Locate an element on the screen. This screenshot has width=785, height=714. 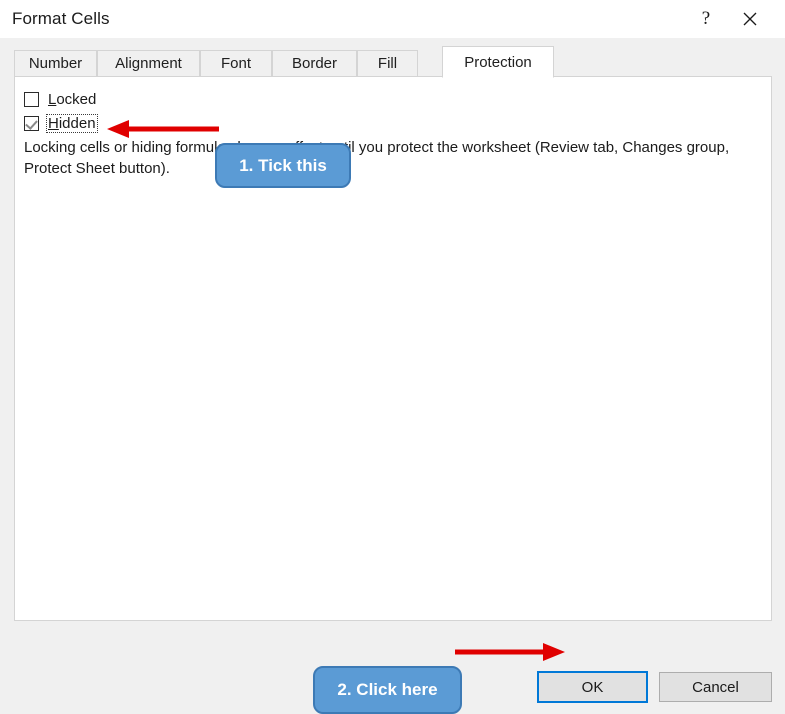
tab-font: Font is located at coordinates (236, 63).